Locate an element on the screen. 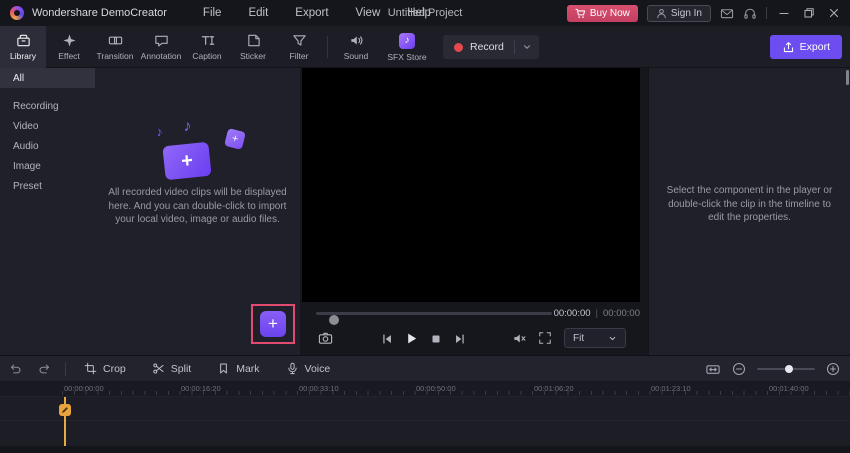 The image size is (850, 453). caption-icon is located at coordinates (207, 40).